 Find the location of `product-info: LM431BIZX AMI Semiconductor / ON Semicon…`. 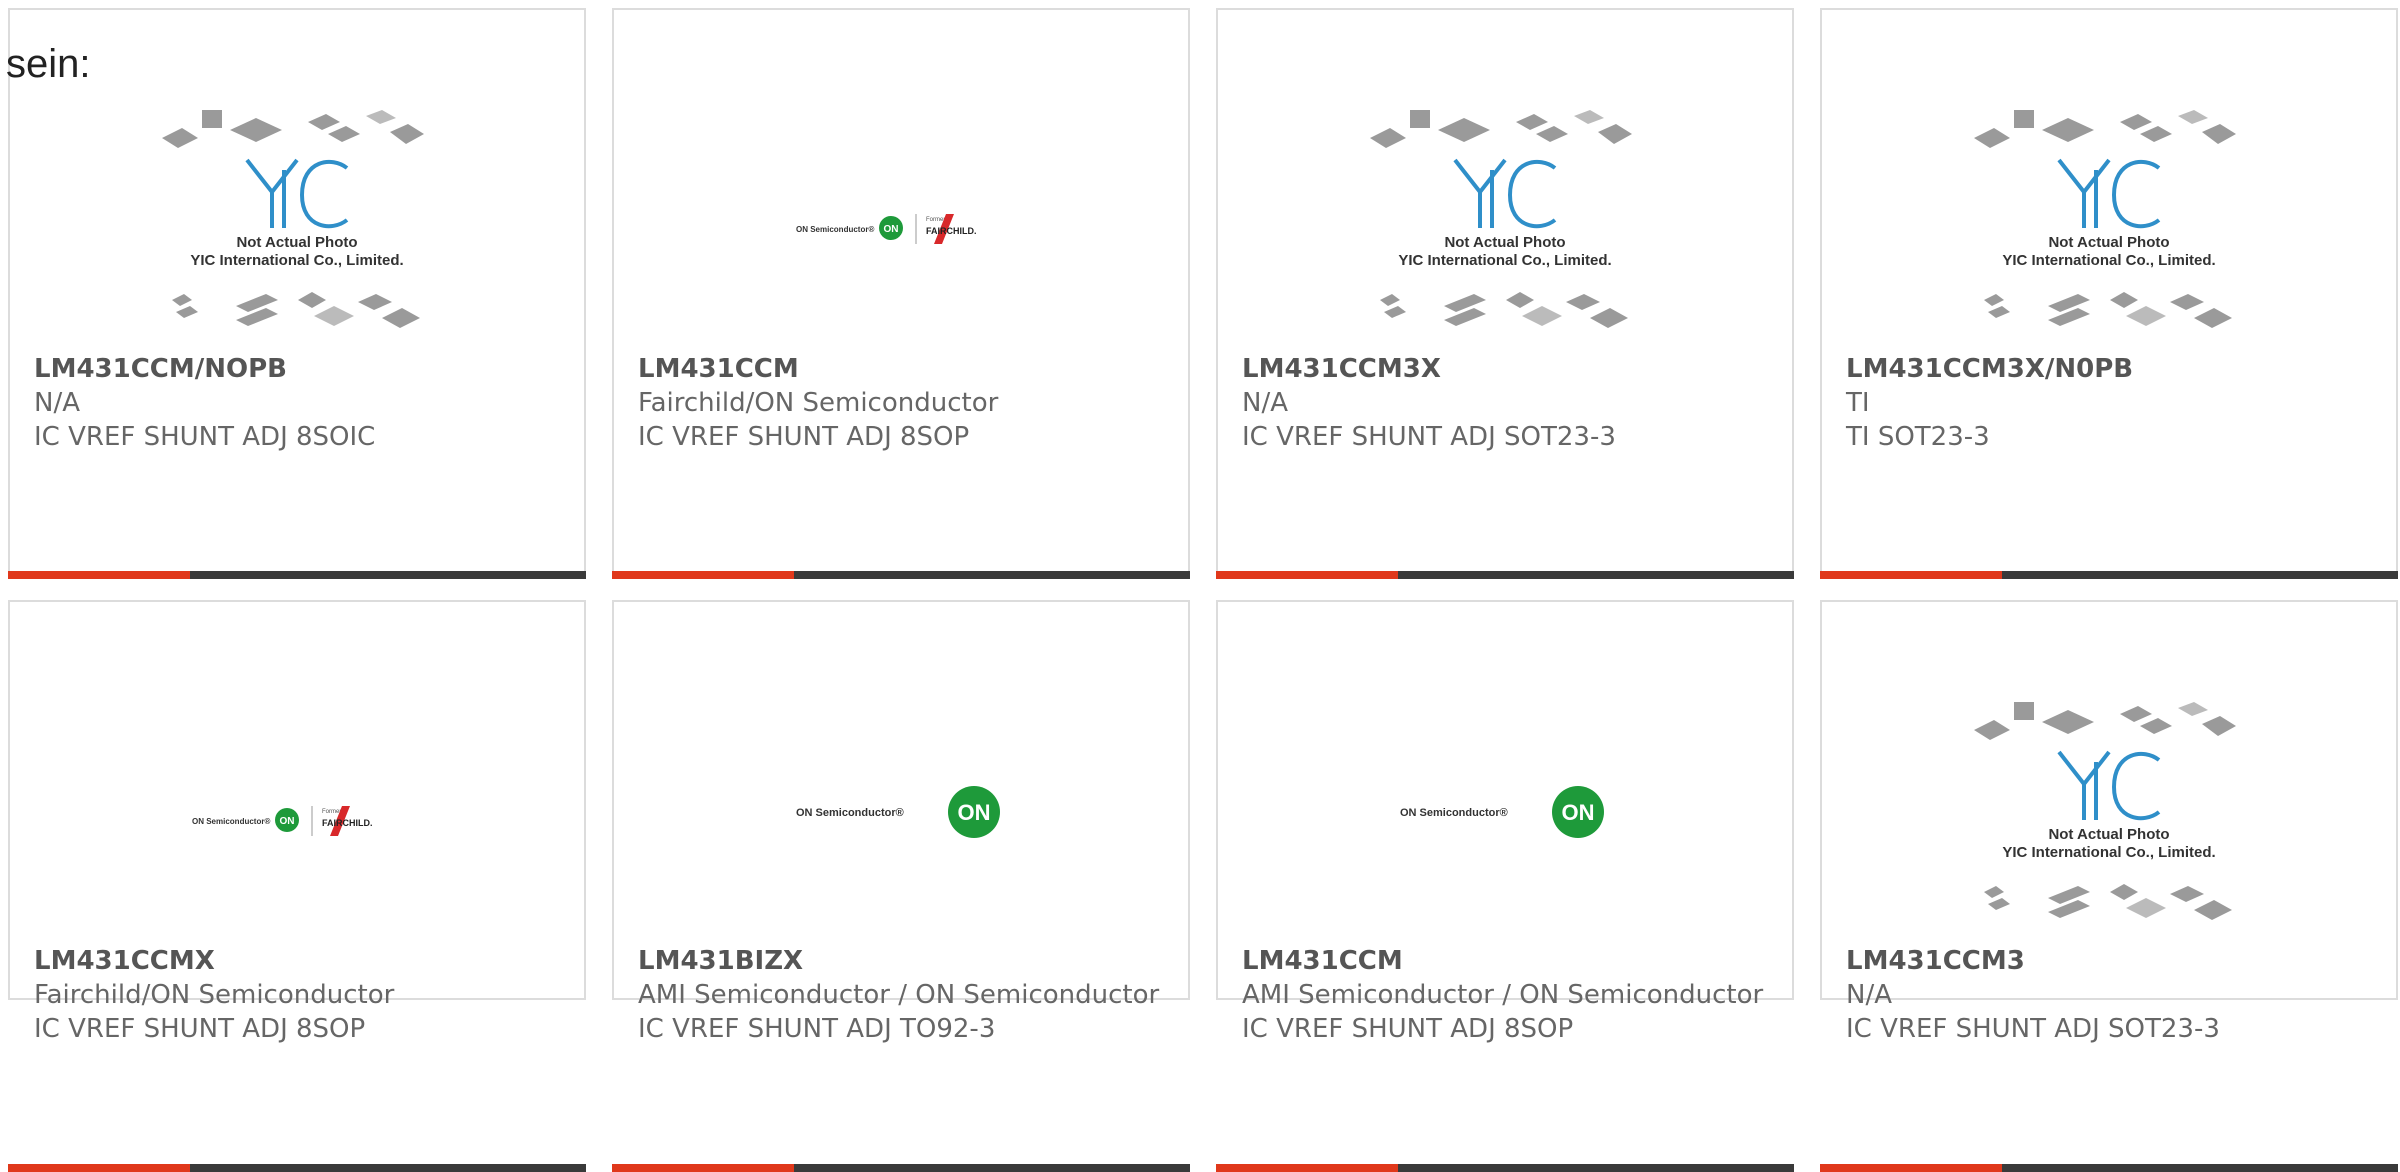

product-info: LM431BIZX AMI Semiconductor / ON Semicon… is located at coordinates (901, 995).